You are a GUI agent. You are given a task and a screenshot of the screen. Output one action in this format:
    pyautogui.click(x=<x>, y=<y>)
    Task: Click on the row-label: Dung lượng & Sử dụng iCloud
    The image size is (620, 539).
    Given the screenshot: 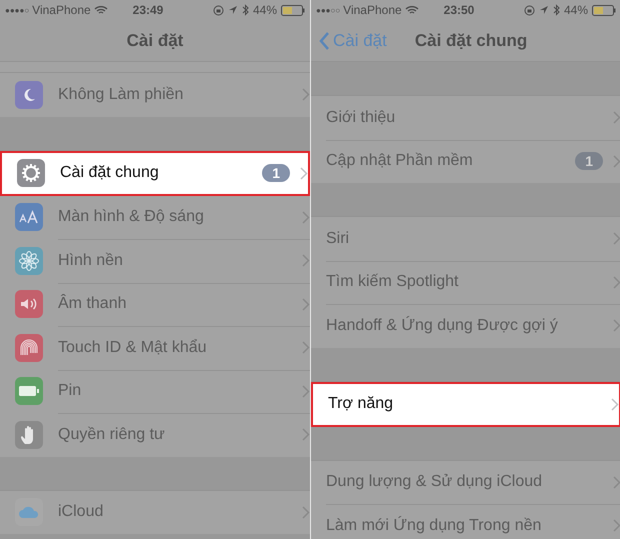 What is the action you would take?
    pyautogui.click(x=435, y=482)
    